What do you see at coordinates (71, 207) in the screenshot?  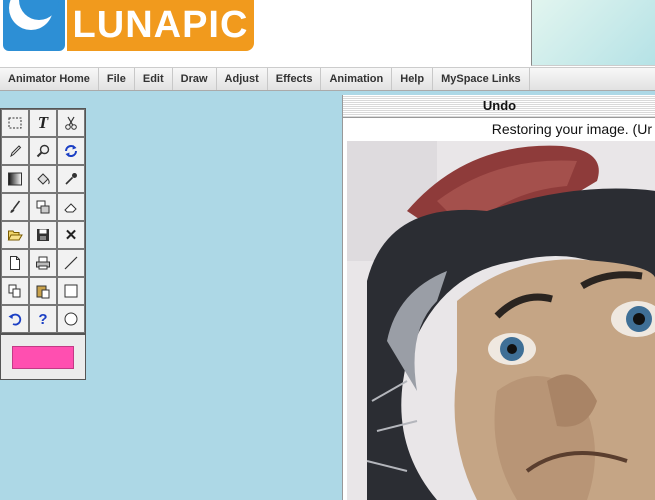 I see `eraser-icon` at bounding box center [71, 207].